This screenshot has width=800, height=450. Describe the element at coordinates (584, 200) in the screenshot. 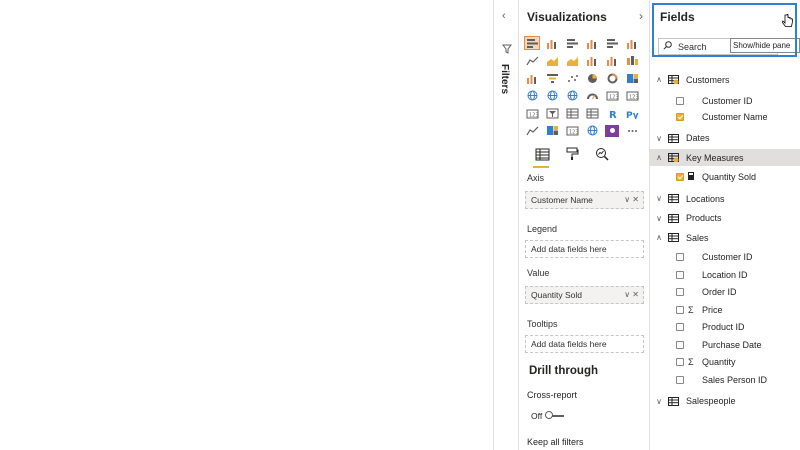

I see `axis-well: Customer Name ∨ ✕` at that location.